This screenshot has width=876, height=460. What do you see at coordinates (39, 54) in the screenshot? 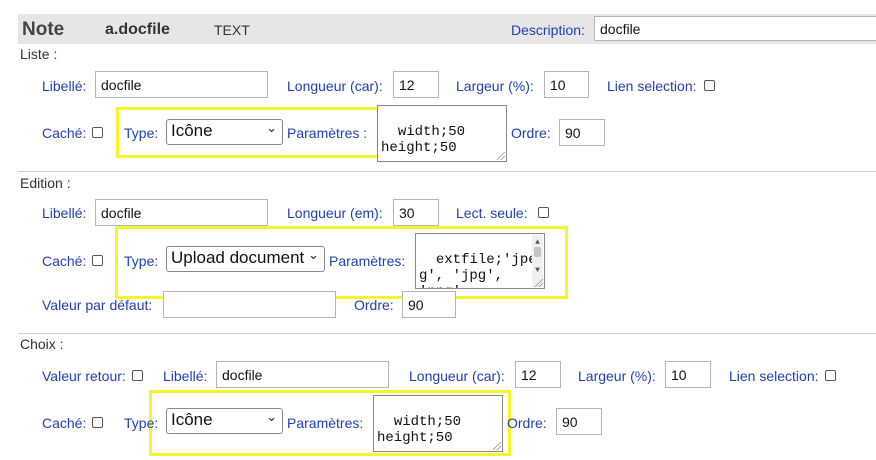
I see `section-liste-label: Liste :` at bounding box center [39, 54].